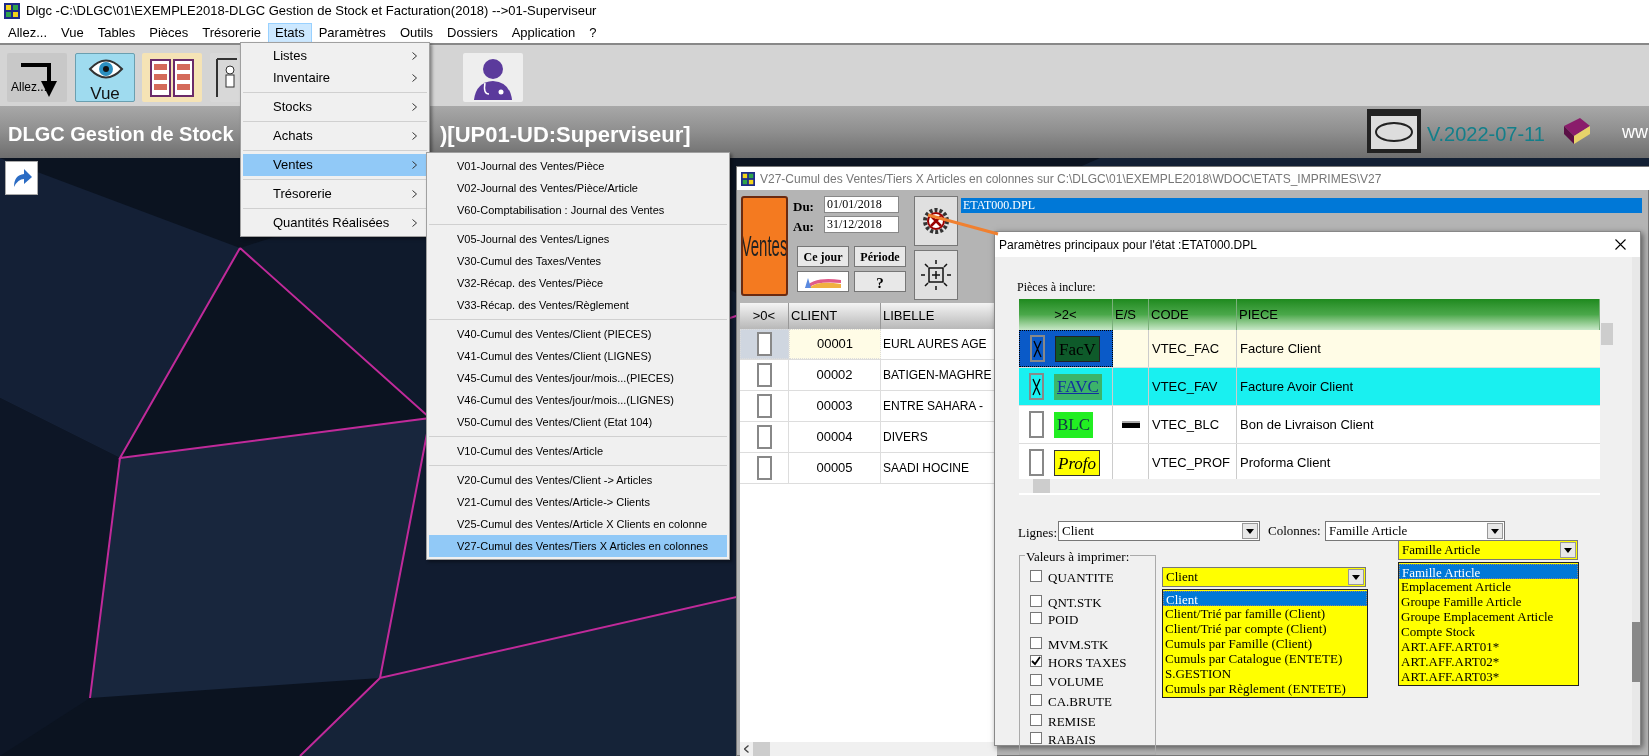 The image size is (1649, 756). What do you see at coordinates (880, 281) in the screenshot?
I see `help-button: ?` at bounding box center [880, 281].